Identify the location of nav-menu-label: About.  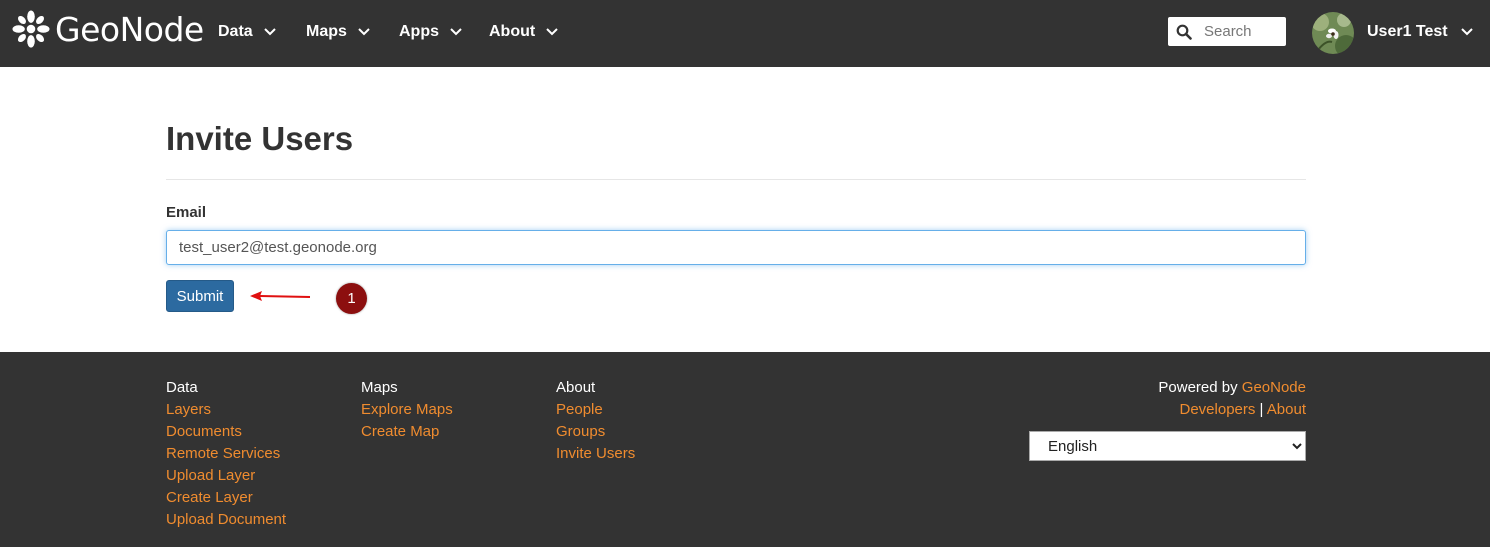
(512, 31).